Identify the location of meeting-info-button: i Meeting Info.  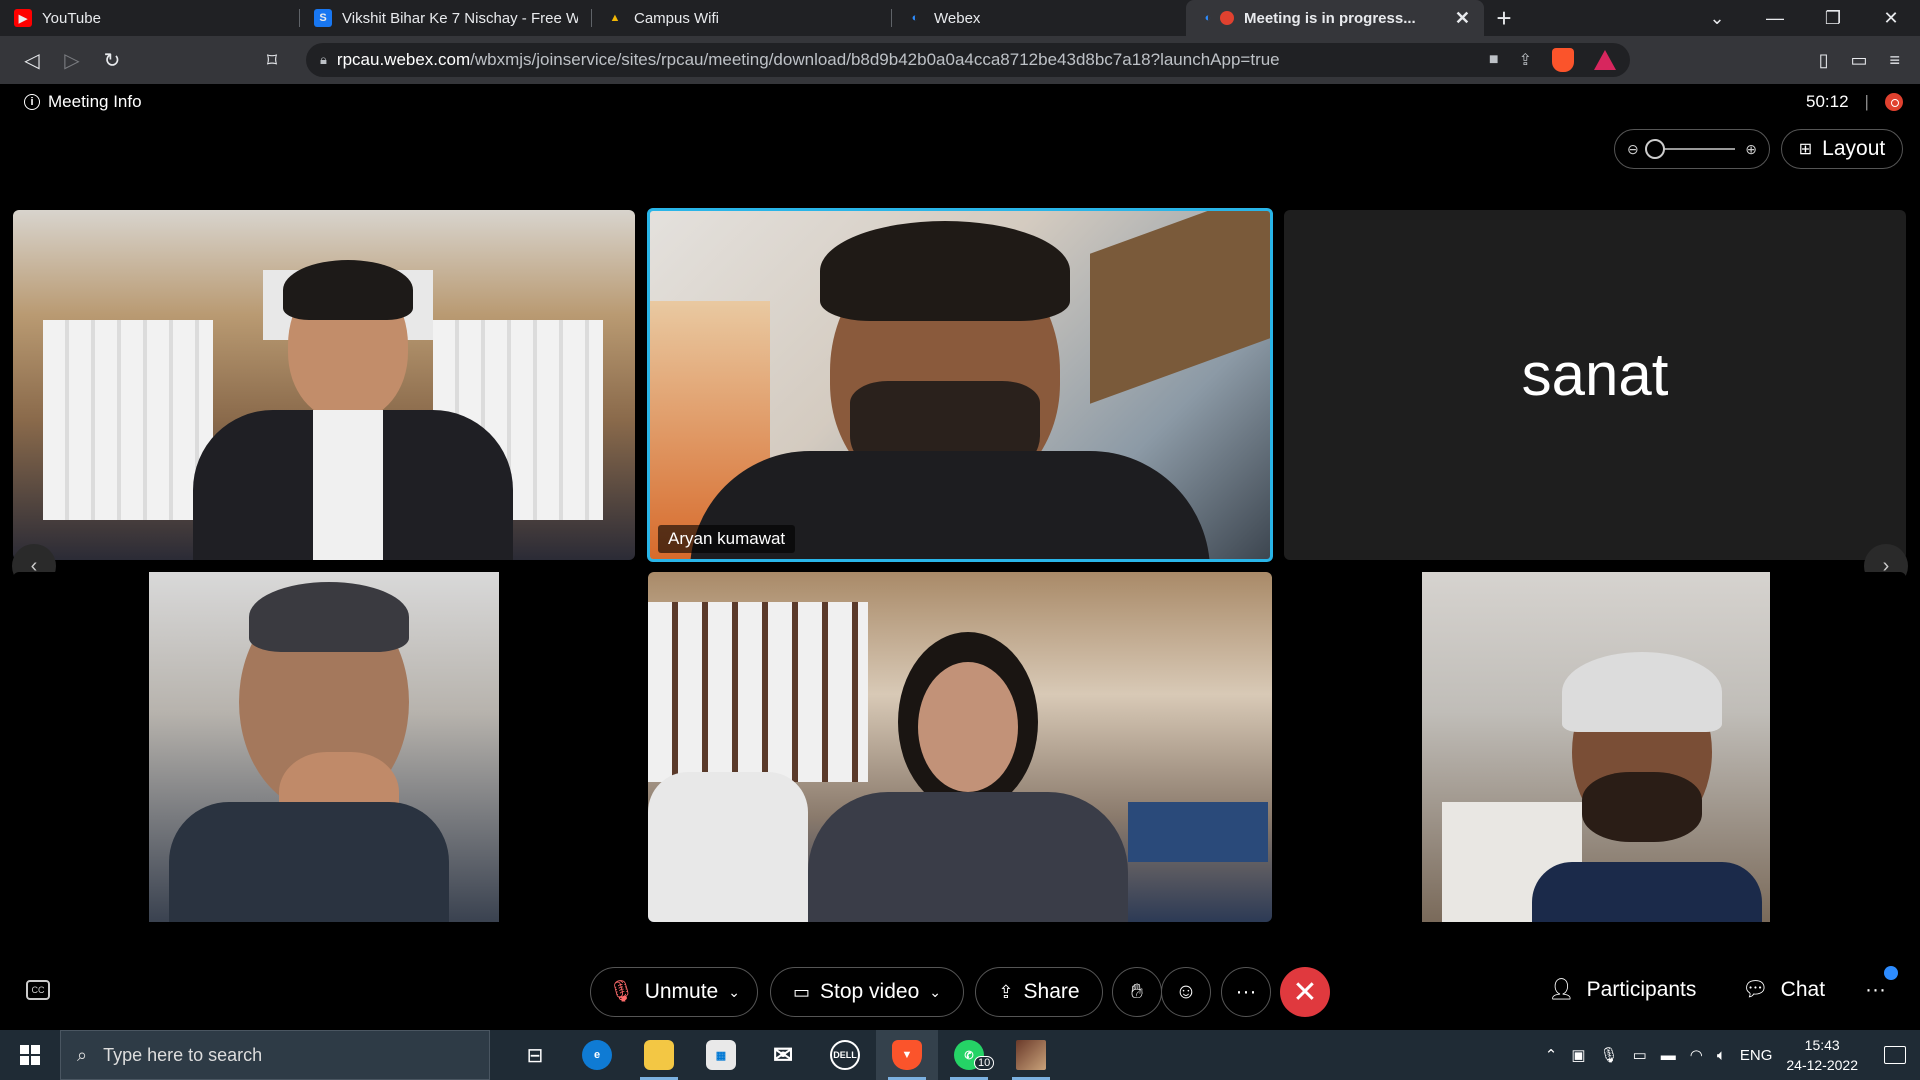
(83, 102).